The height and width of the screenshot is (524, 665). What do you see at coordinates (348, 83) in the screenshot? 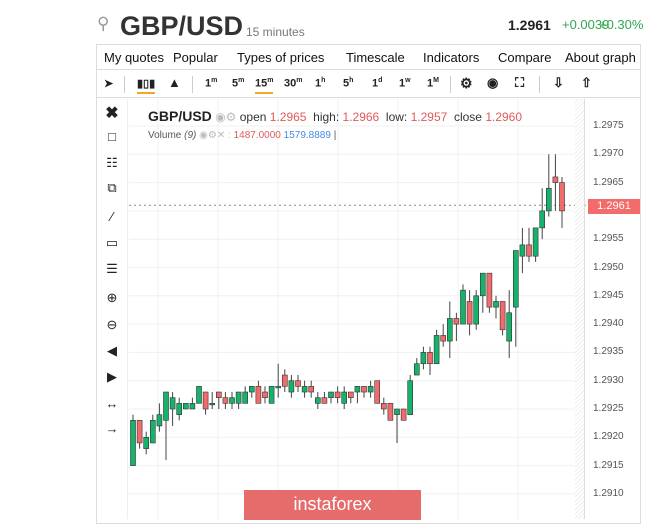
I see `tf-5h: 5h` at bounding box center [348, 83].